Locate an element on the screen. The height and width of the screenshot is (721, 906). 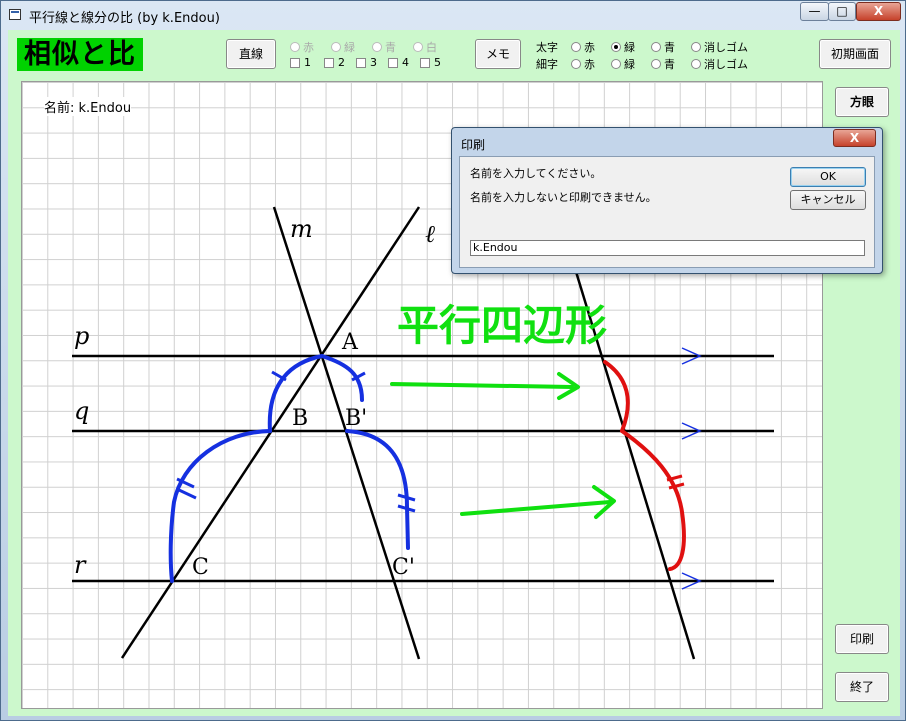
point-c-prime: C' is located at coordinates (403, 567).